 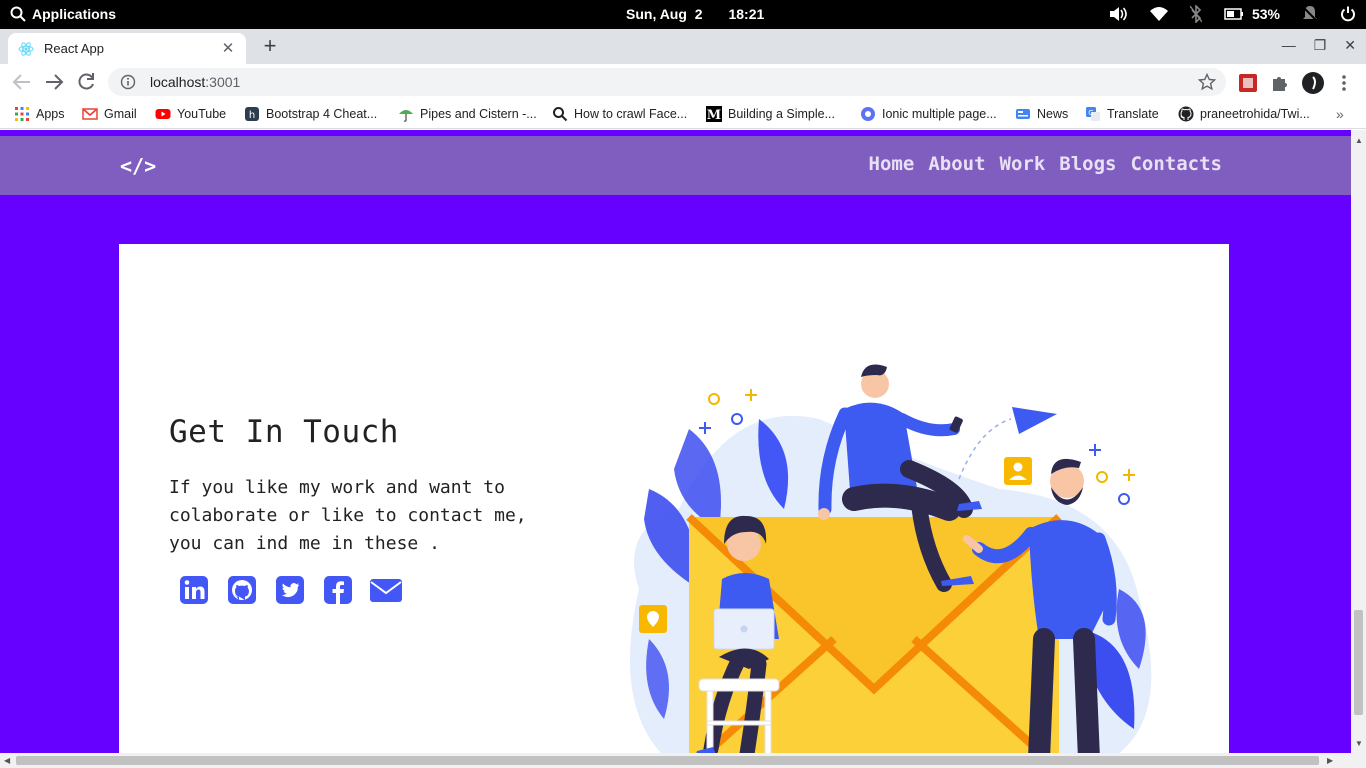 What do you see at coordinates (1195, 14) in the screenshot?
I see `bluetooth-off-icon` at bounding box center [1195, 14].